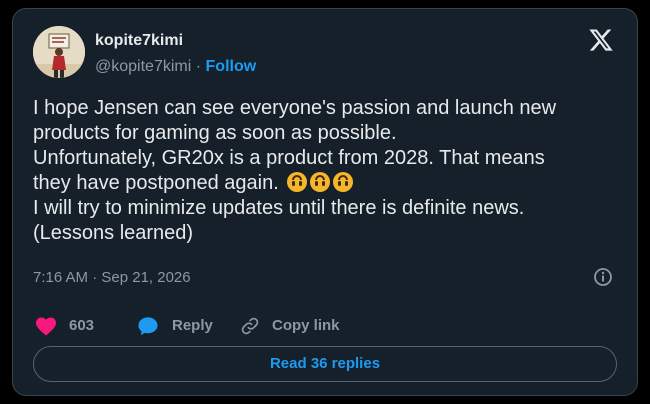 The image size is (650, 404). What do you see at coordinates (192, 325) in the screenshot?
I see `reply-label: Reply` at bounding box center [192, 325].